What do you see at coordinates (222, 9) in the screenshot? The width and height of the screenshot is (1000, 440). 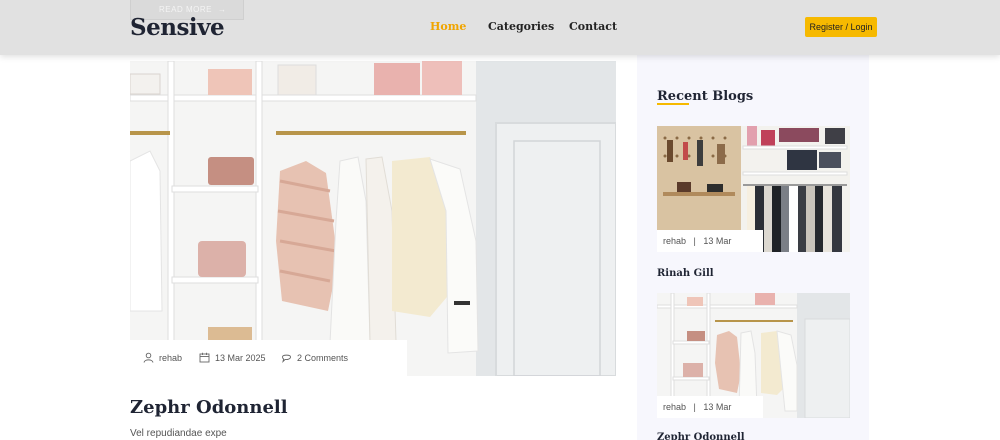 I see `arrow-right-icon: →` at bounding box center [222, 9].